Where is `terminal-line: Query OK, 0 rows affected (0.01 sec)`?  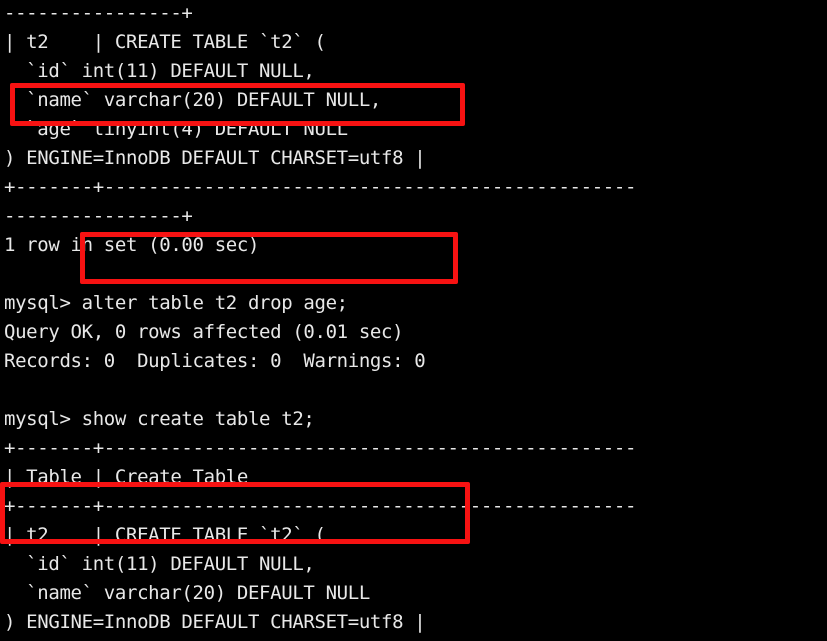
terminal-line: Query OK, 0 rows affected (0.01 sec) is located at coordinates (204, 332).